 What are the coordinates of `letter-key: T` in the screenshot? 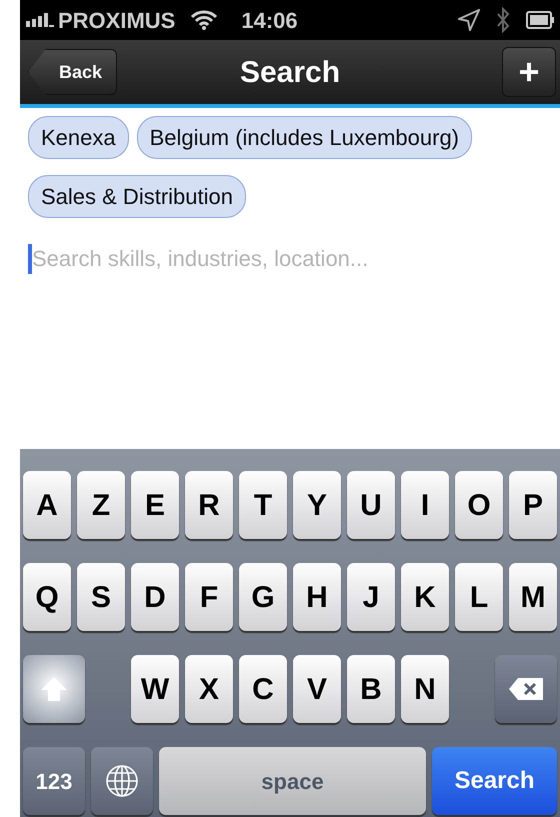 It's located at (263, 505).